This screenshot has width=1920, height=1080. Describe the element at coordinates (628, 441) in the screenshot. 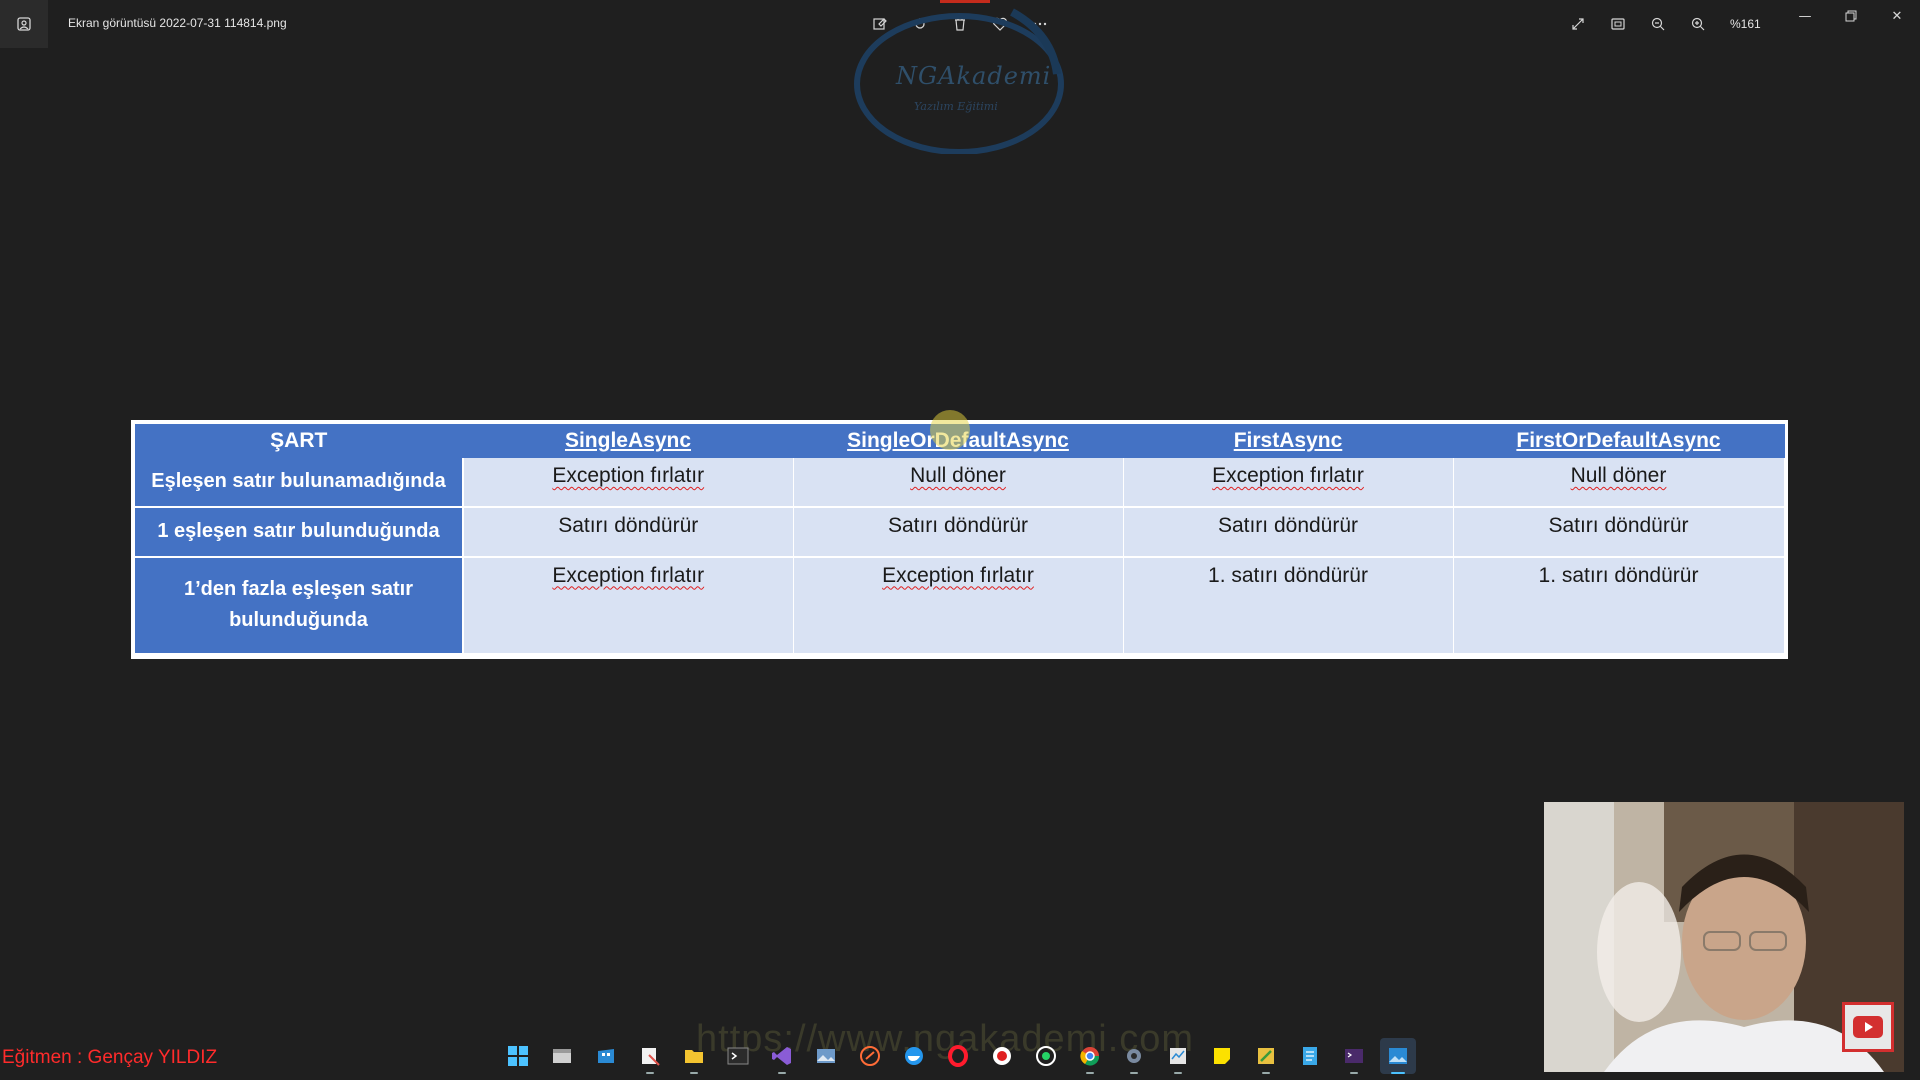

I see `header-single-async: SingleAsync` at that location.